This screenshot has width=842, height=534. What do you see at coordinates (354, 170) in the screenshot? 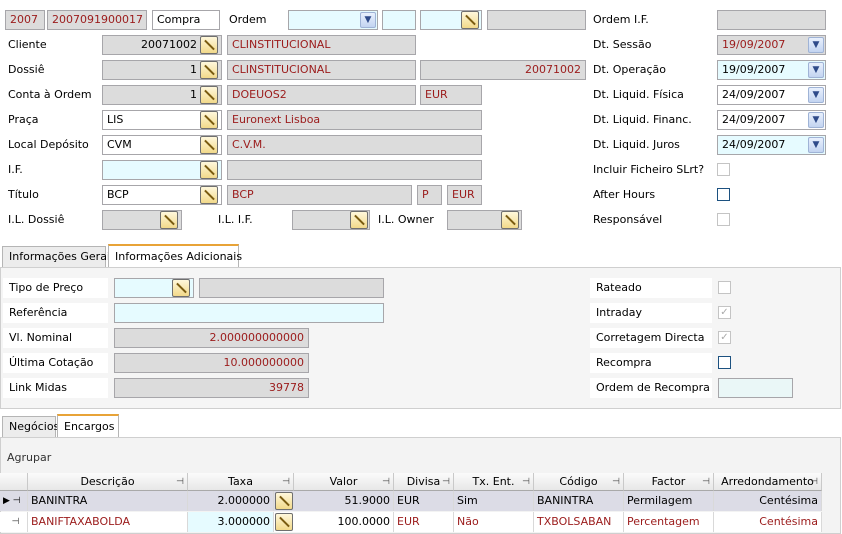
I see `if-name-field` at bounding box center [354, 170].